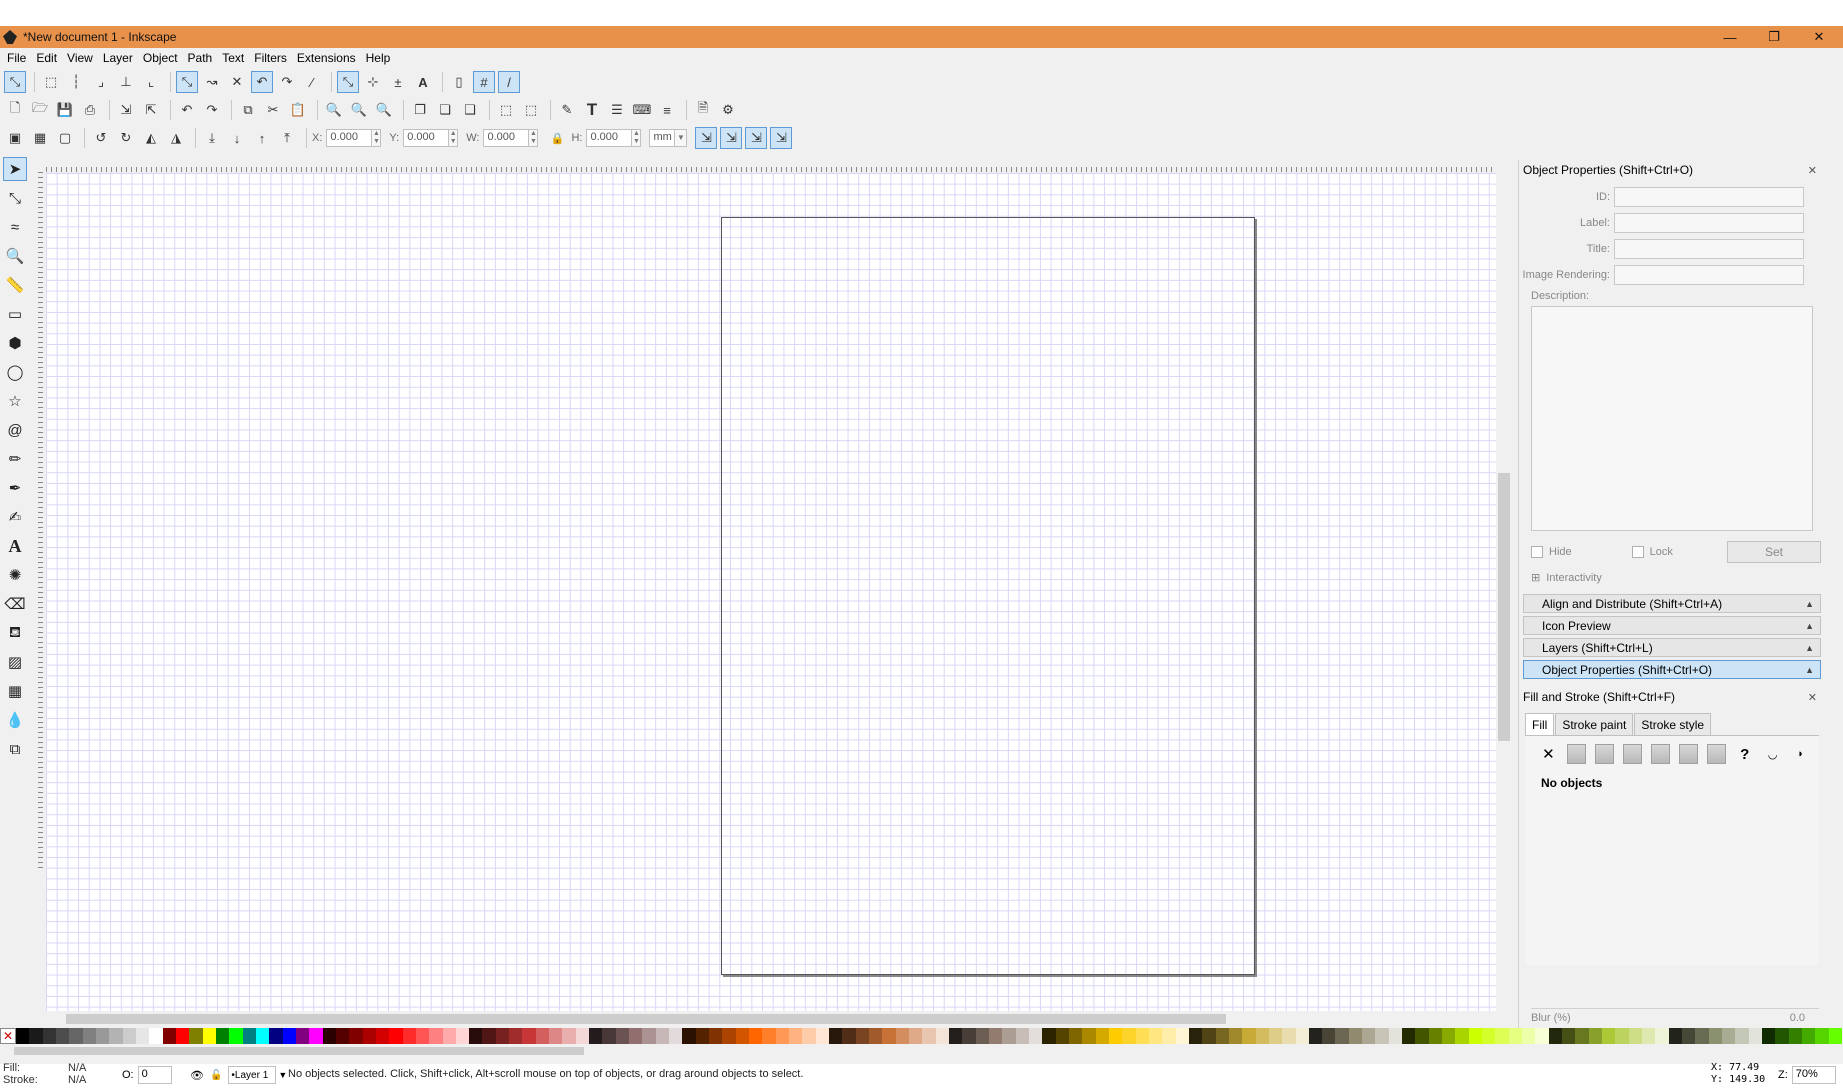  Describe the element at coordinates (273, 110) in the screenshot. I see `cut-icon: ✂` at that location.